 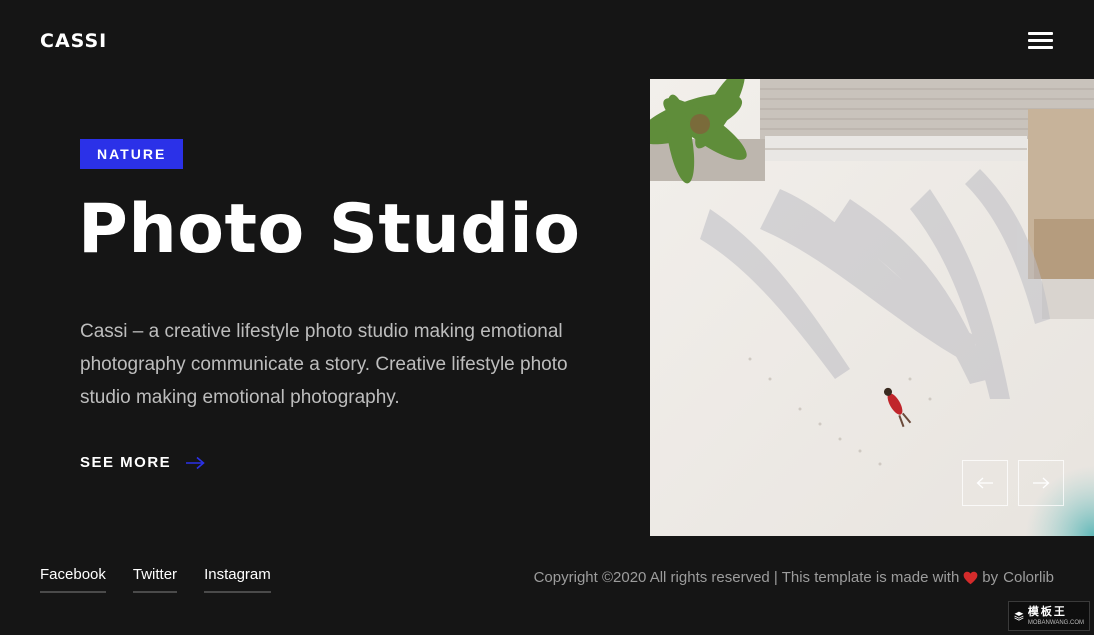 I want to click on watermark-badge: 模板王 MOBANWANG.COM, so click(x=1049, y=616).